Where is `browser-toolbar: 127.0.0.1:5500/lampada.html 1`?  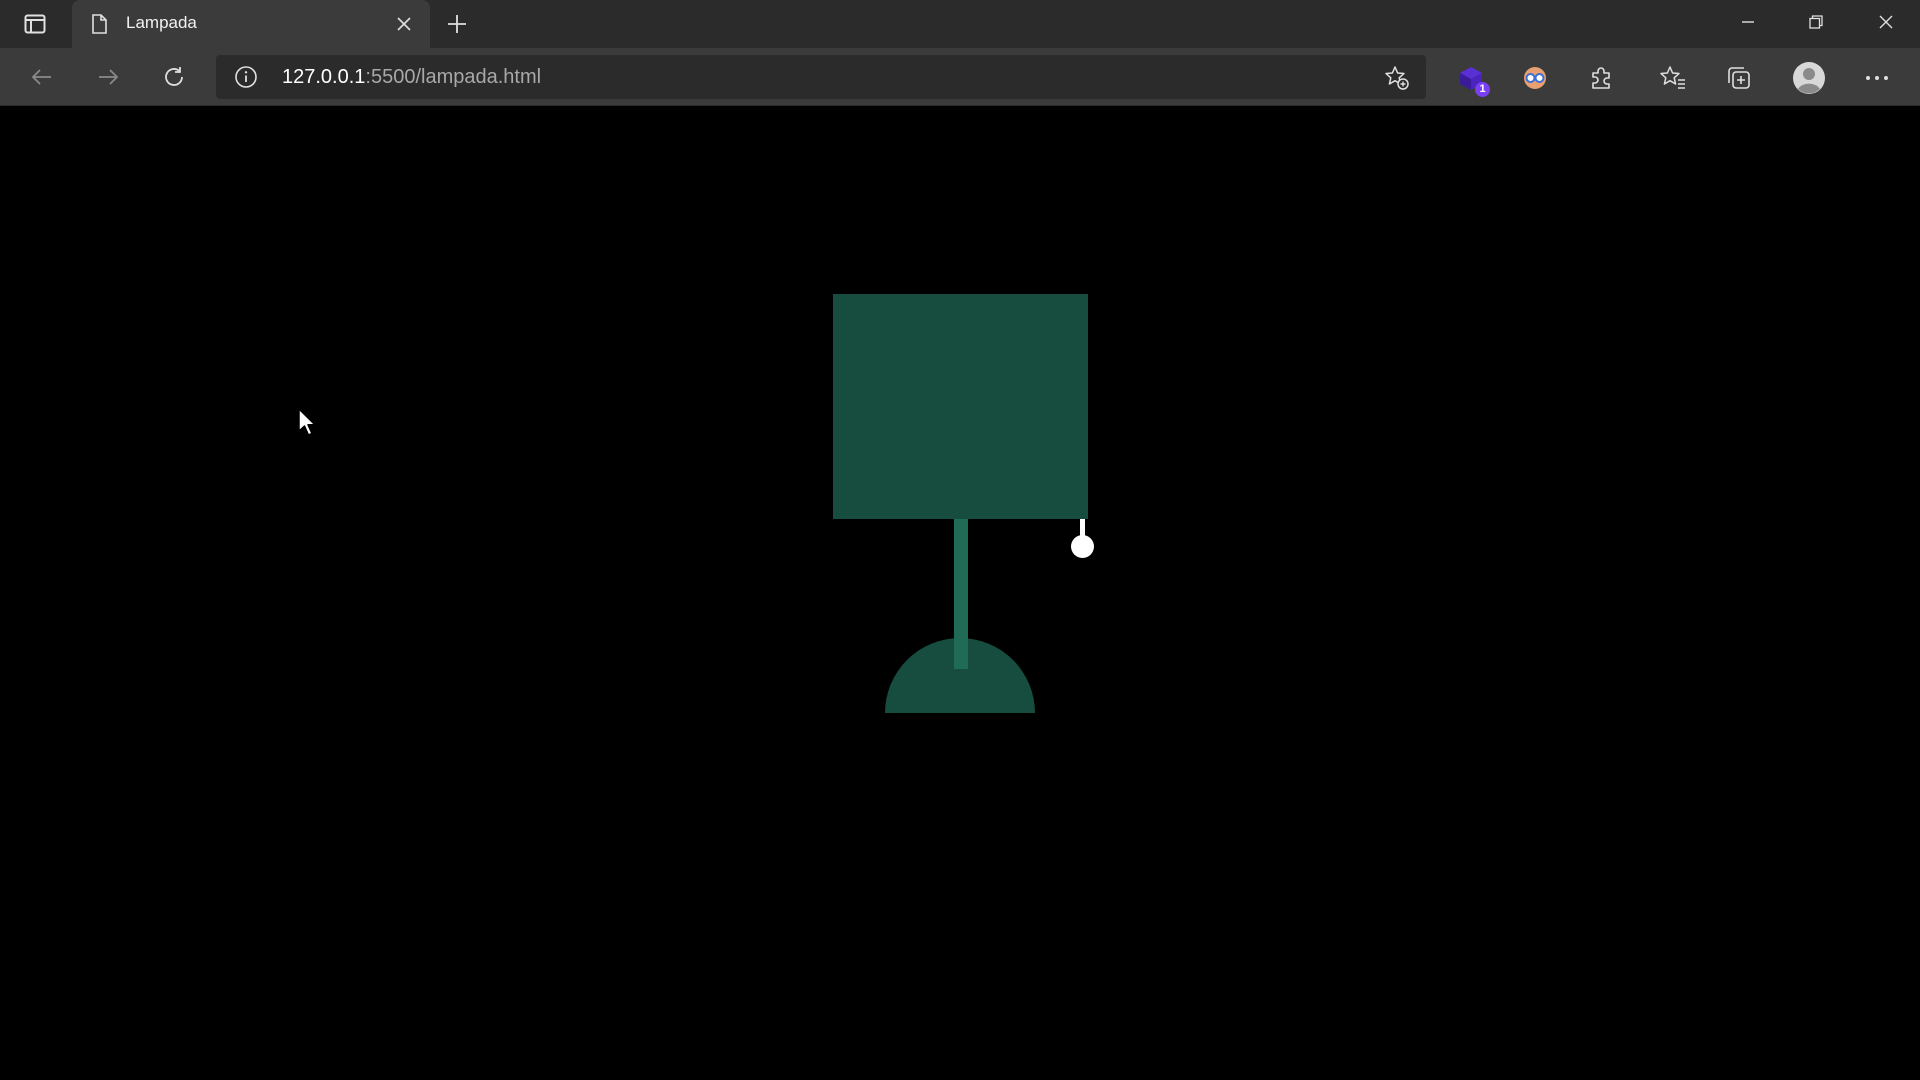
browser-toolbar: 127.0.0.1:5500/lampada.html 1 is located at coordinates (960, 77).